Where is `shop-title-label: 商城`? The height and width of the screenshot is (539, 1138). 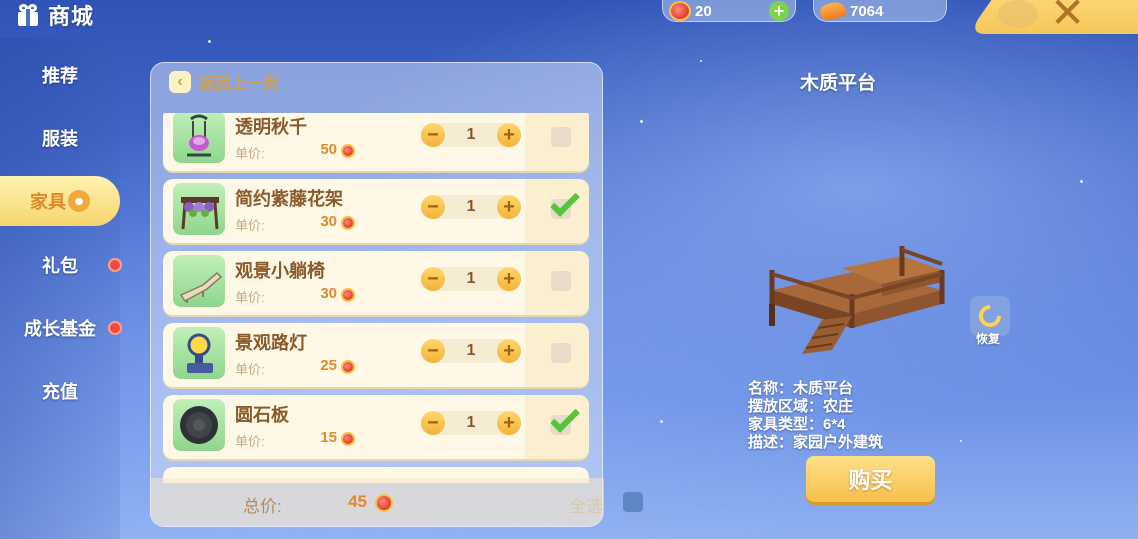
shop-title-label: 商城 is located at coordinates (71, 16).